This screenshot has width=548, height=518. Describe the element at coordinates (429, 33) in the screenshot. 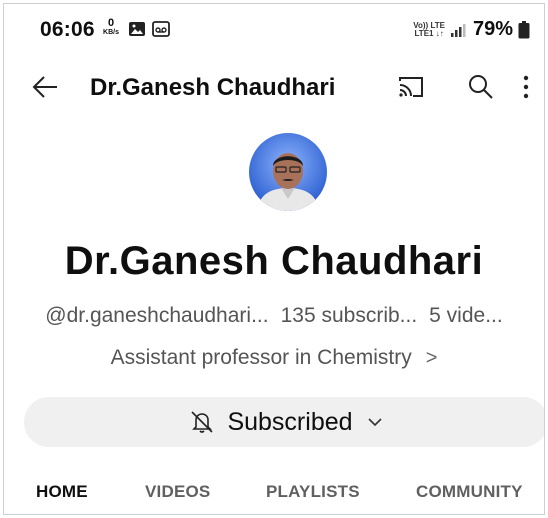

I see `network-line2: LTE1 ↓↑` at that location.